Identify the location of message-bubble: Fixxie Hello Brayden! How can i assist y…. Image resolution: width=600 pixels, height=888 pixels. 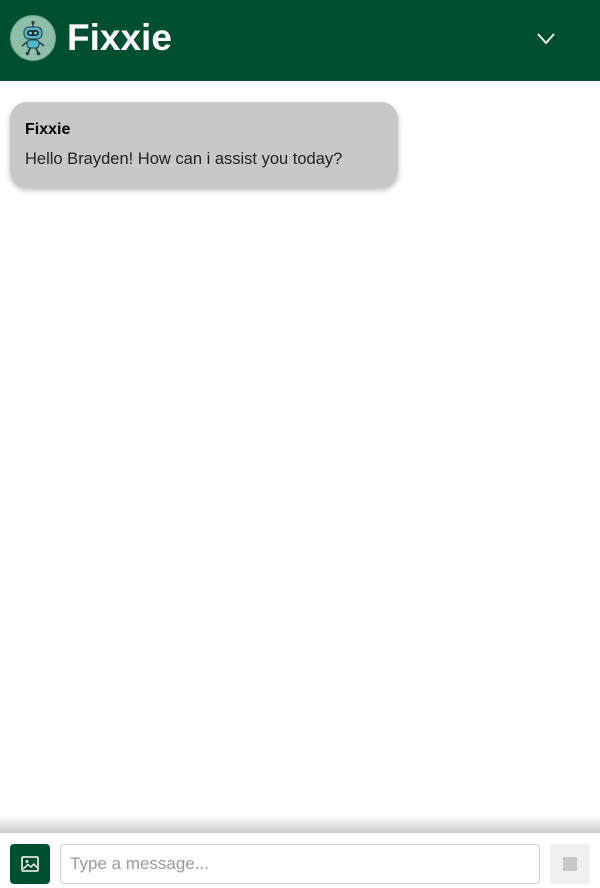
(204, 144).